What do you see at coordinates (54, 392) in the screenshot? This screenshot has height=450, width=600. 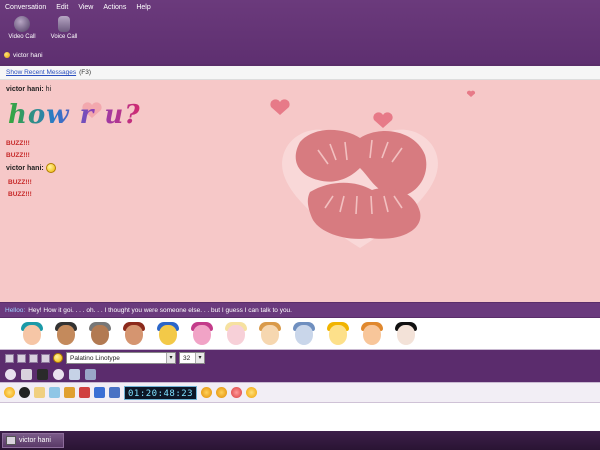 I see `background-icon` at bounding box center [54, 392].